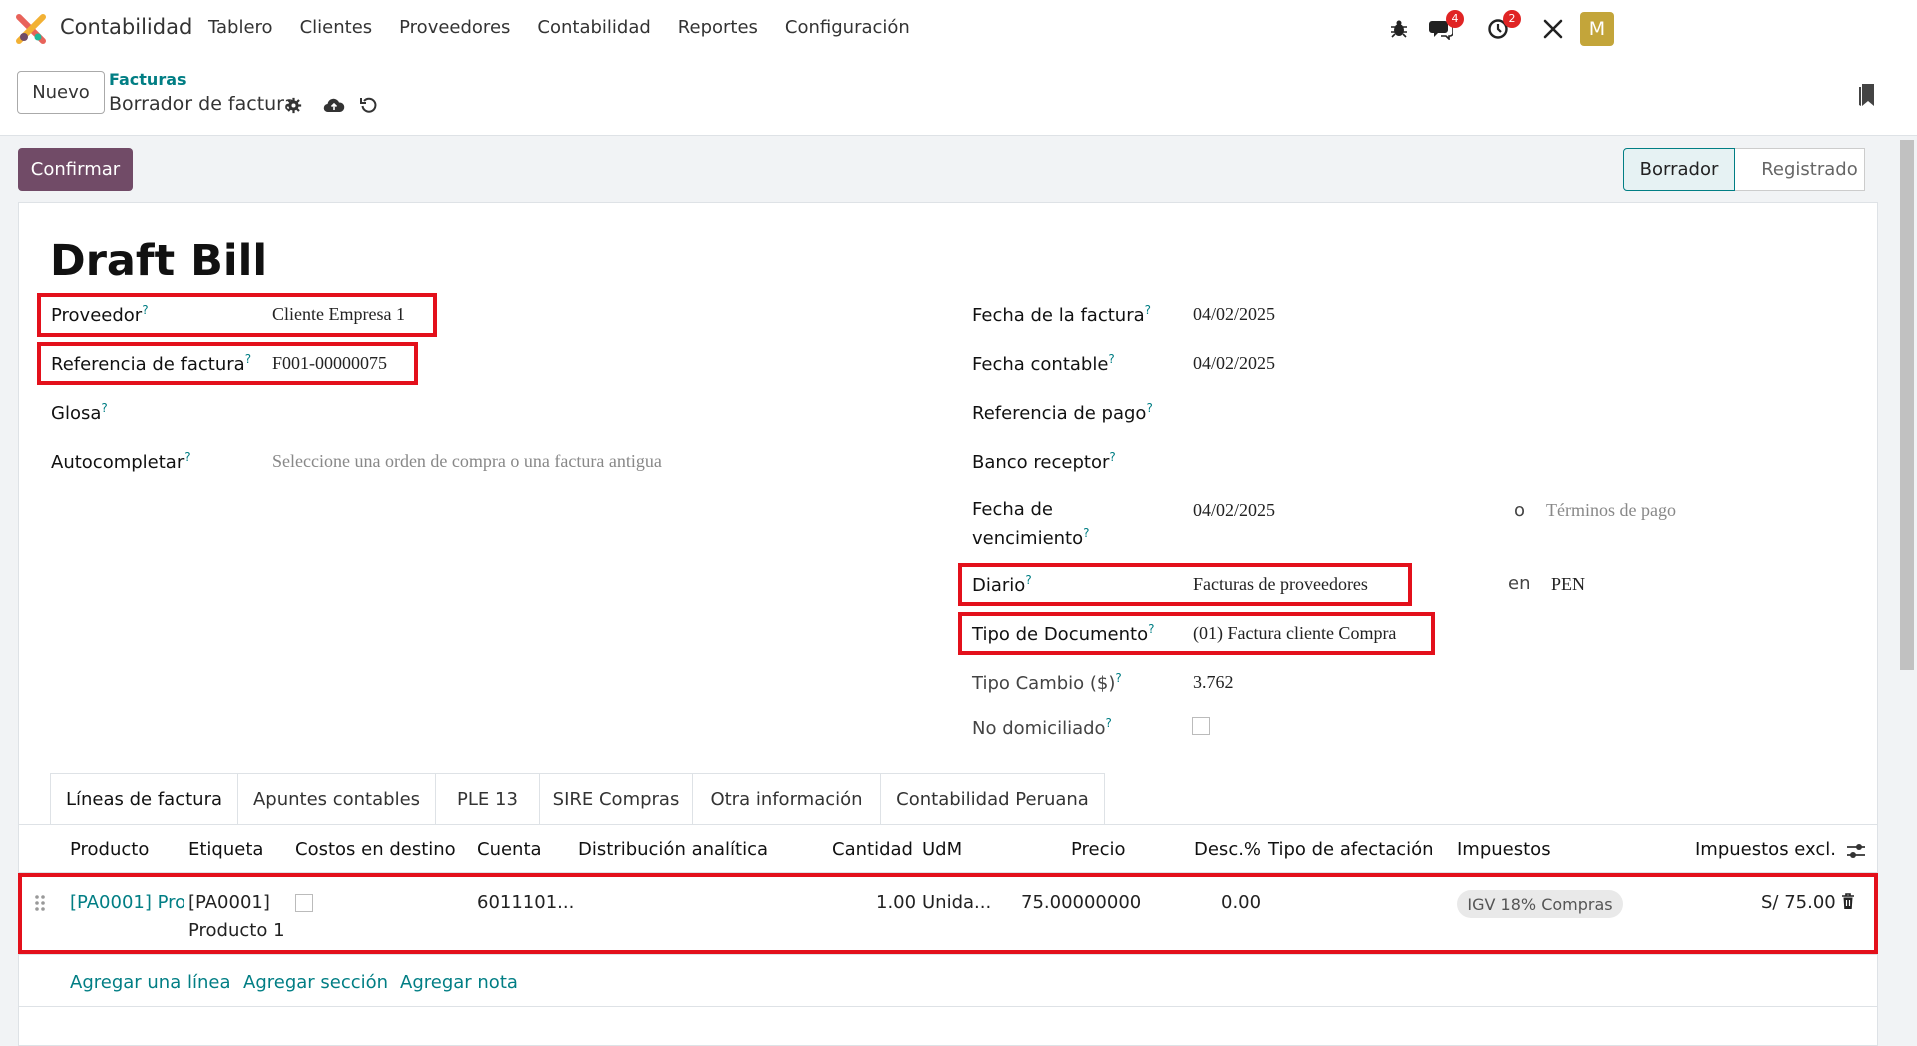 Image resolution: width=1917 pixels, height=1046 pixels. What do you see at coordinates (148, 79) in the screenshot?
I see `breadcrumb-parent: Facturas` at bounding box center [148, 79].